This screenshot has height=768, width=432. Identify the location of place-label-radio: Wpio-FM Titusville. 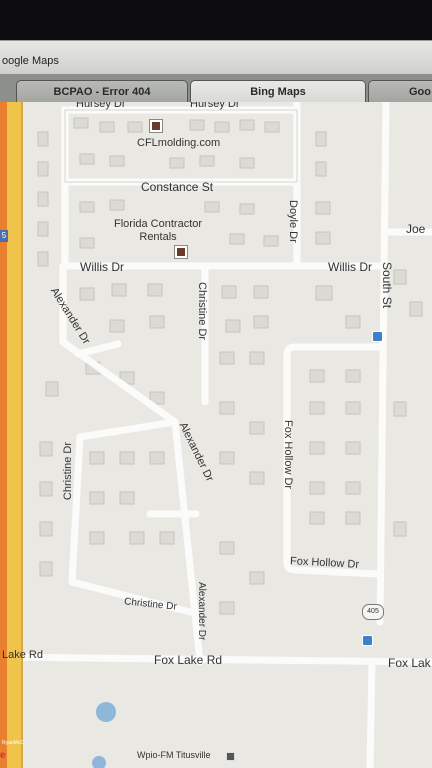
(174, 755).